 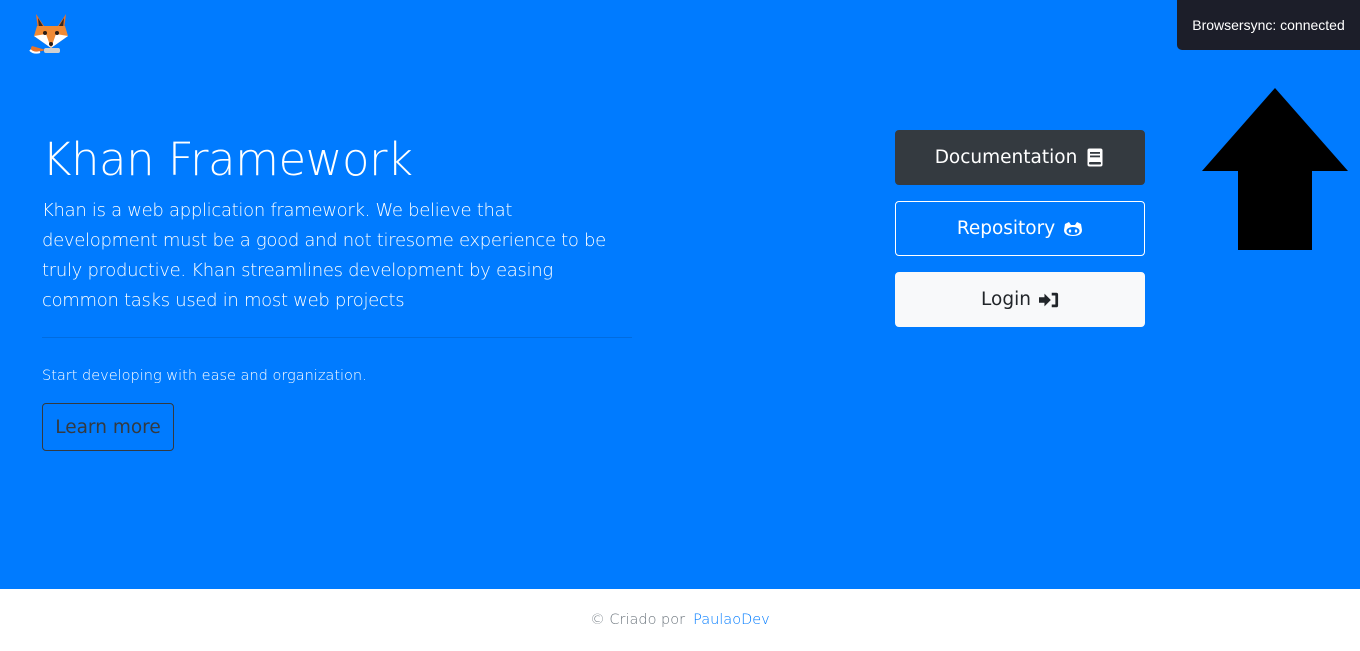 I want to click on footer-credit: © Criado por, so click(x=638, y=620).